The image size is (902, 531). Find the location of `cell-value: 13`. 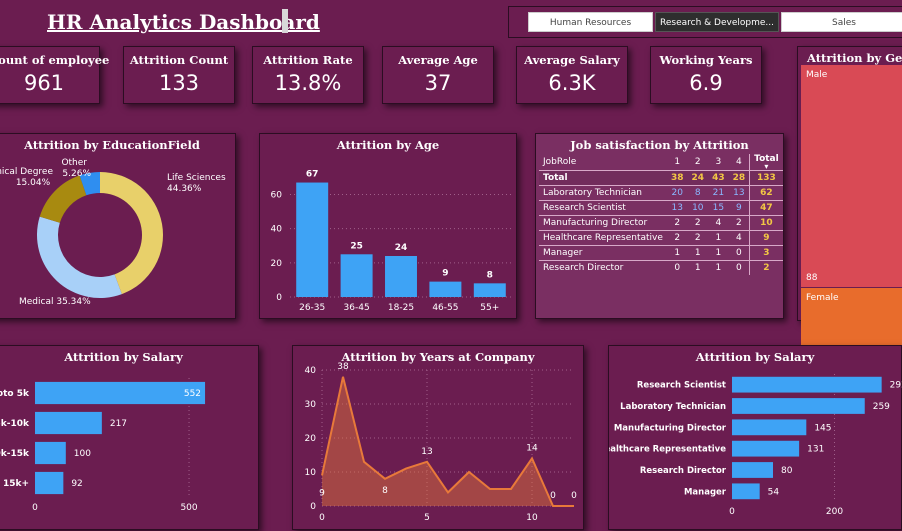

cell-value: 13 is located at coordinates (677, 208).